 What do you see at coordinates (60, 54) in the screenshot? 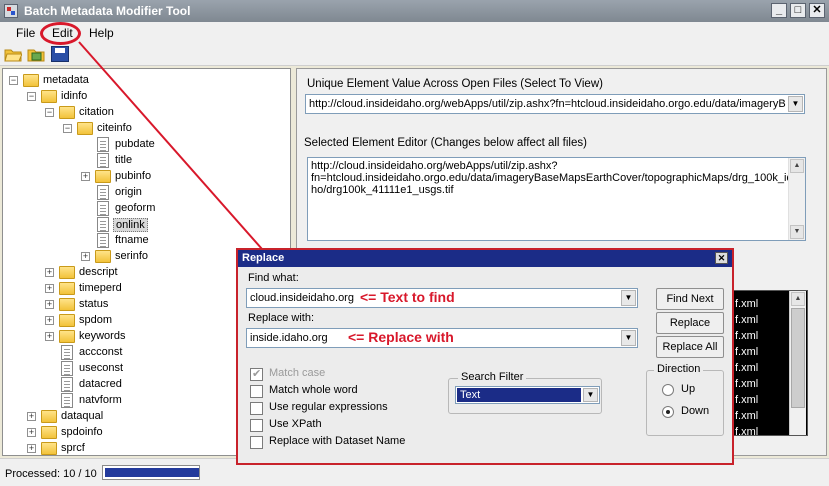
I see `save-icon` at bounding box center [60, 54].